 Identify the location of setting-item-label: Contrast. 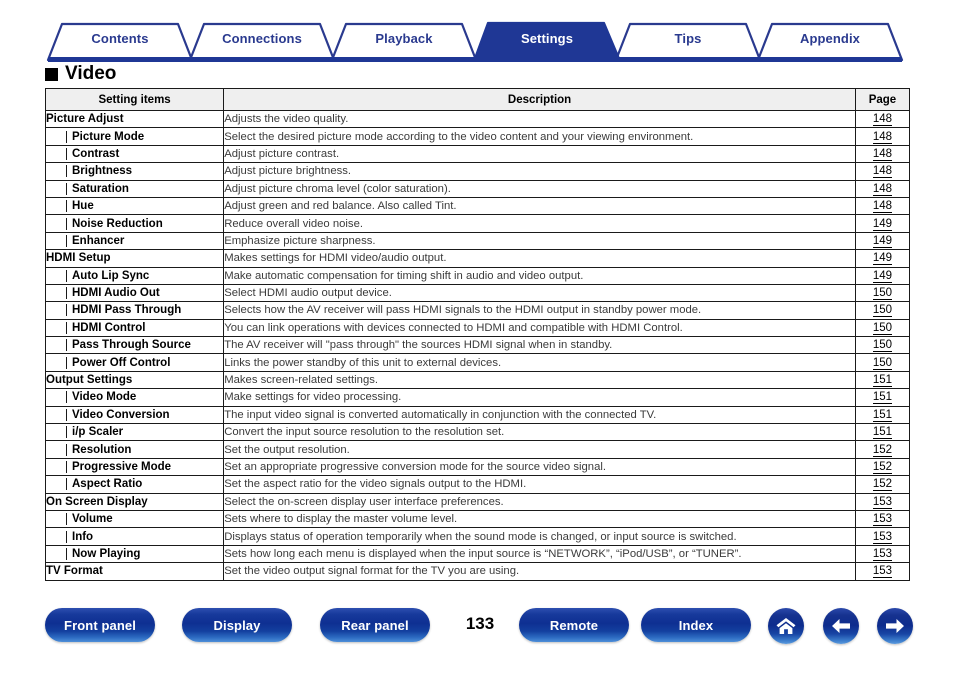
(96, 153).